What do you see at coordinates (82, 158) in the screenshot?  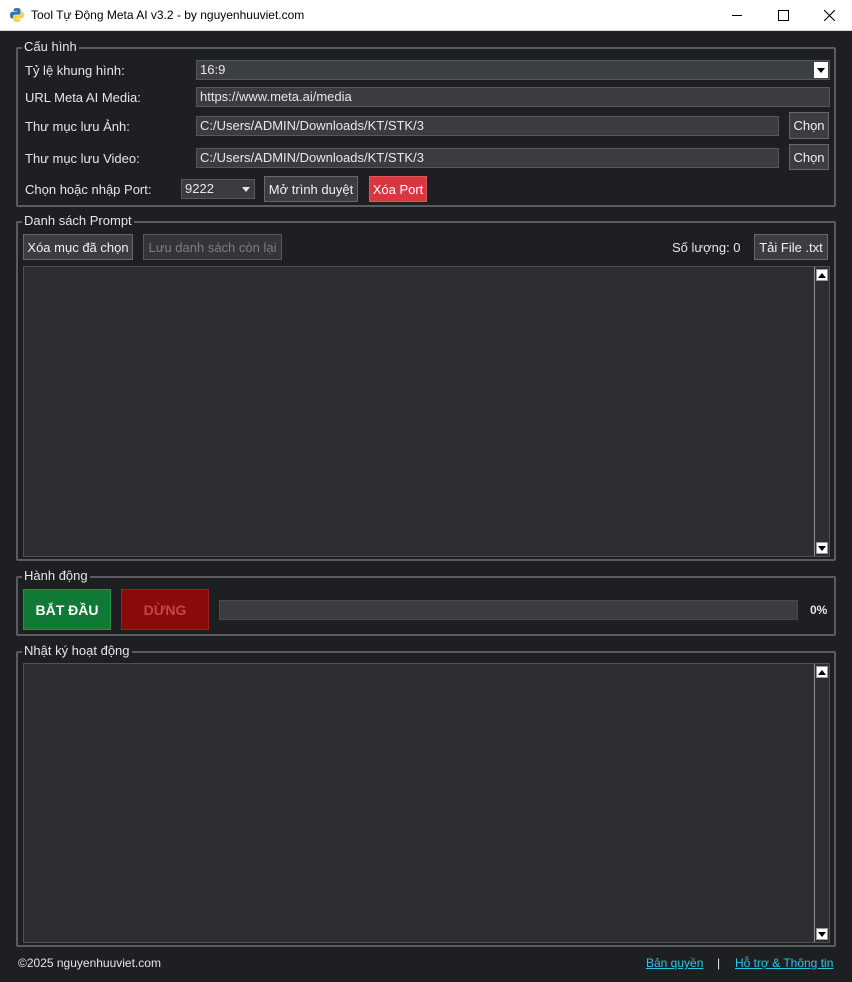 I see `video-folder-label: Thư mục lưu Video:` at bounding box center [82, 158].